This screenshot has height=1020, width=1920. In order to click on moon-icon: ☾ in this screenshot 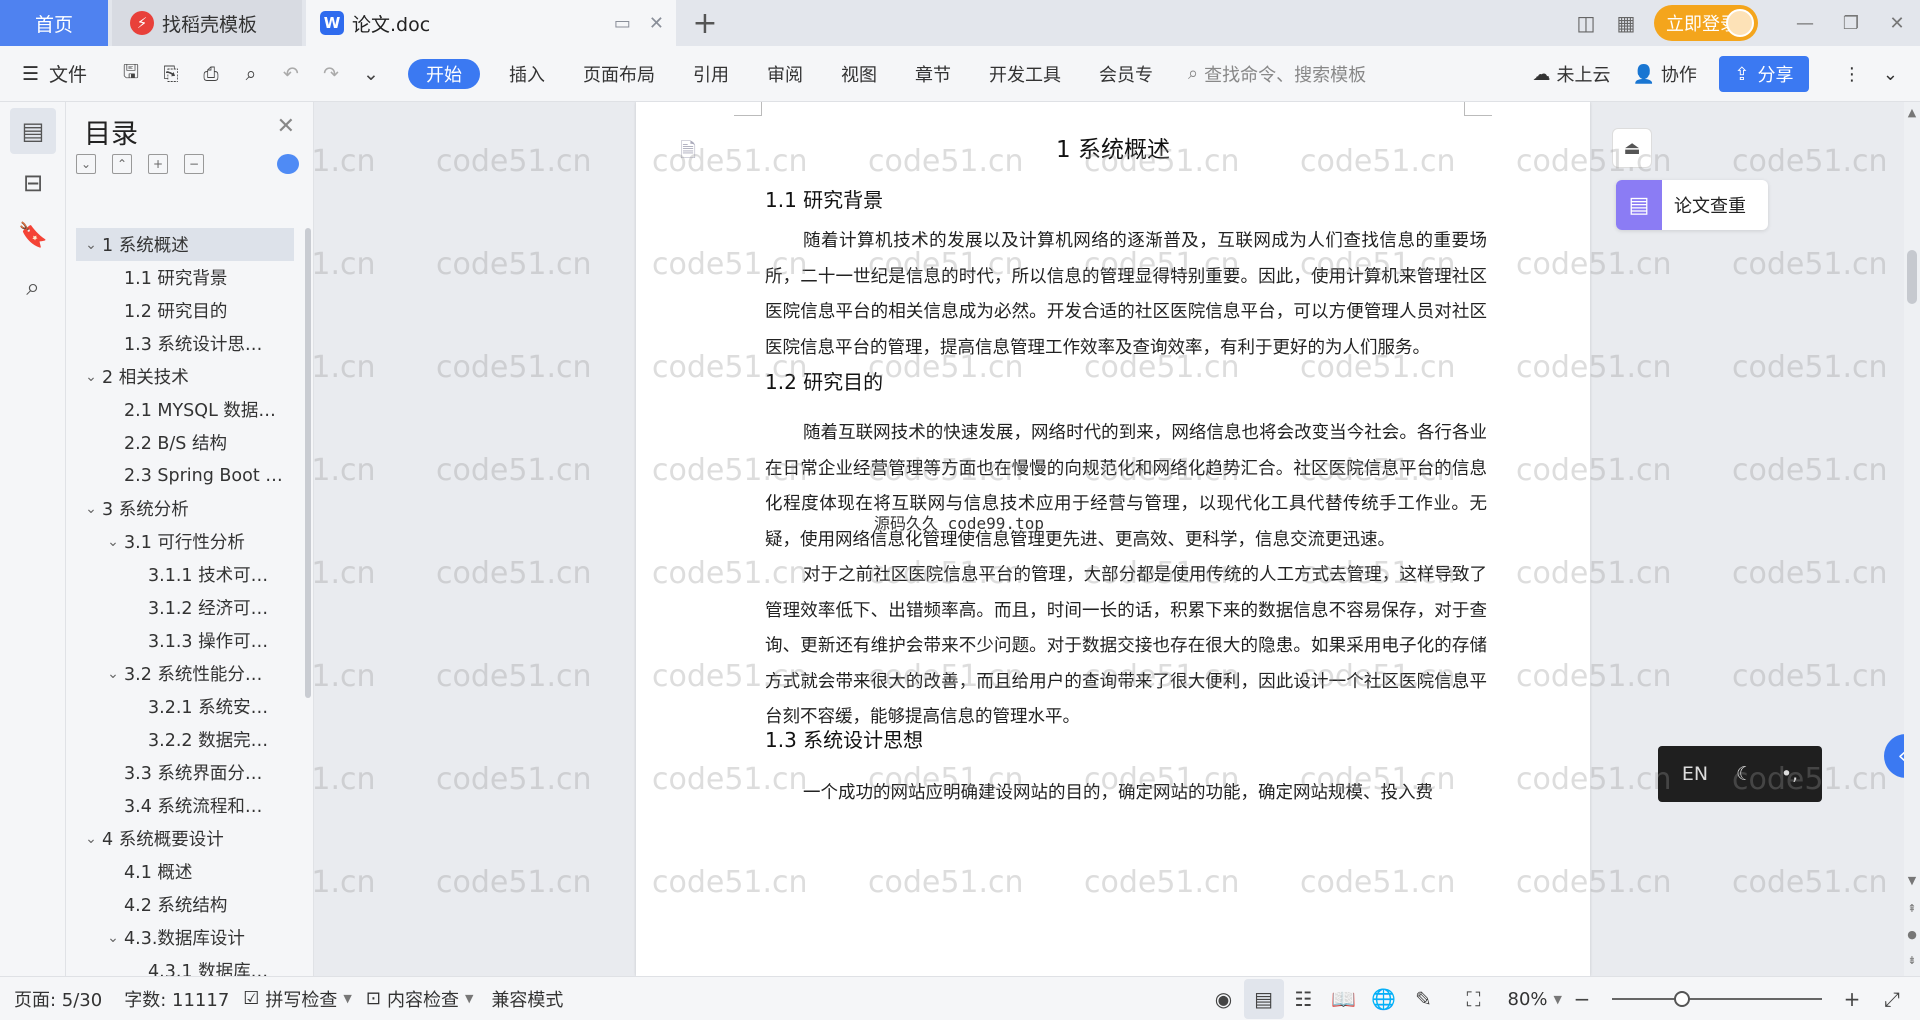, I will do `click(1744, 774)`.